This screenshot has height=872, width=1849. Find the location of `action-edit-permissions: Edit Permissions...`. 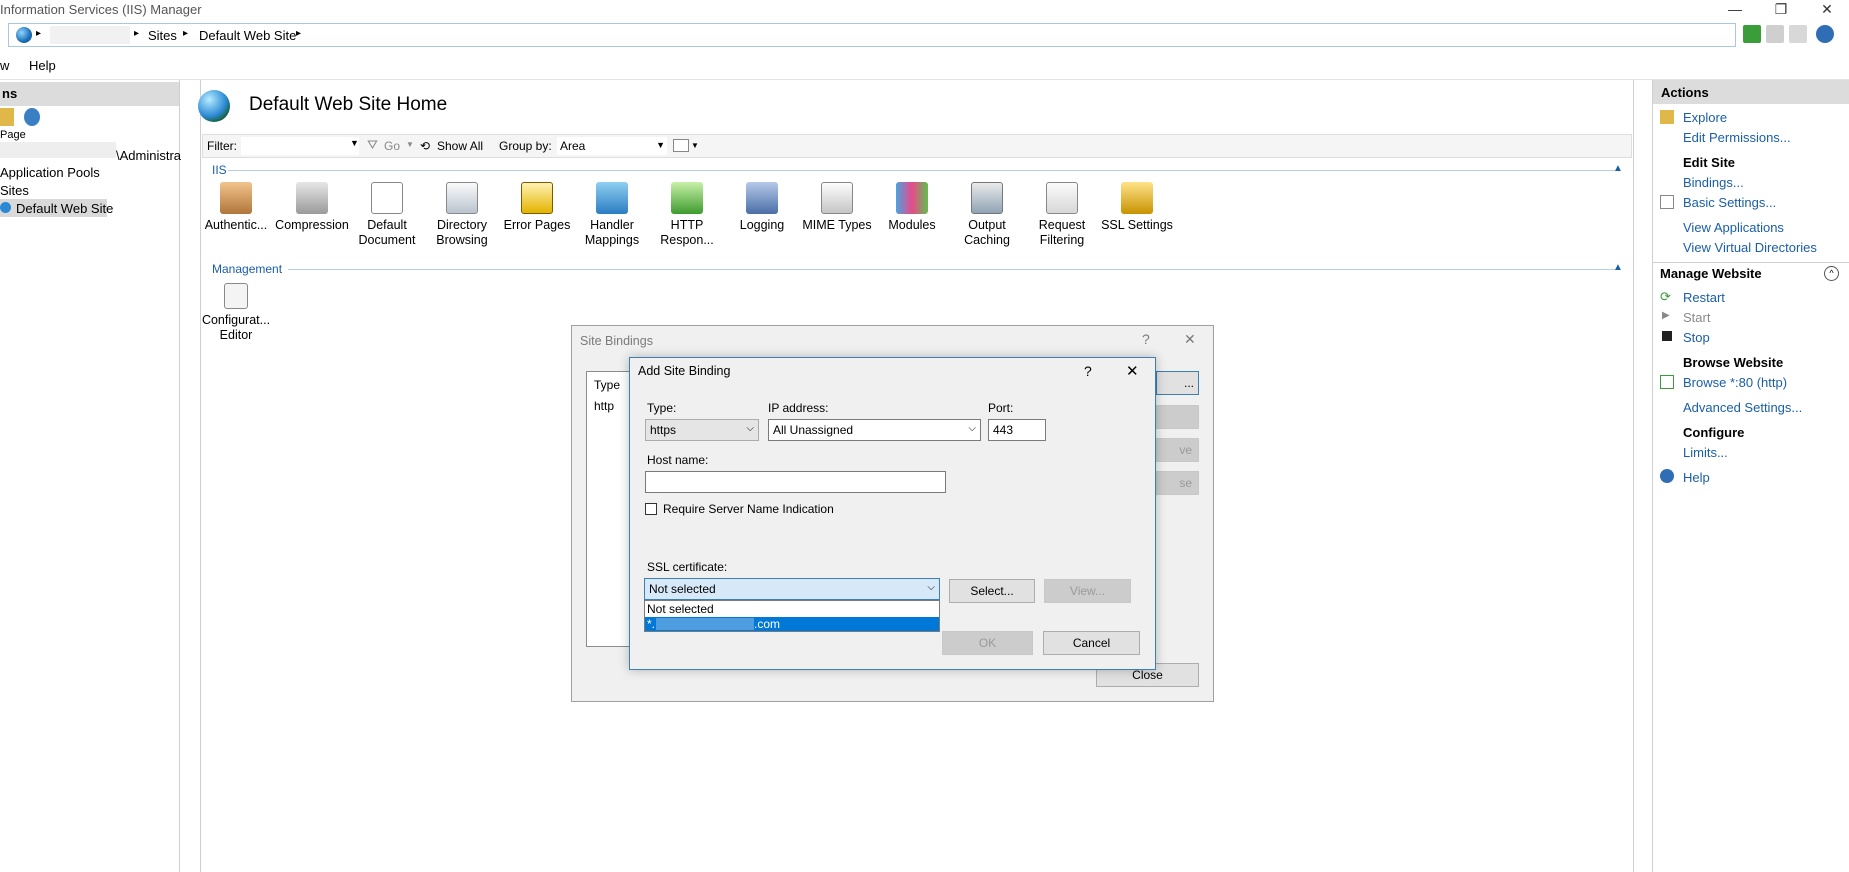

action-edit-permissions: Edit Permissions... is located at coordinates (1737, 137).